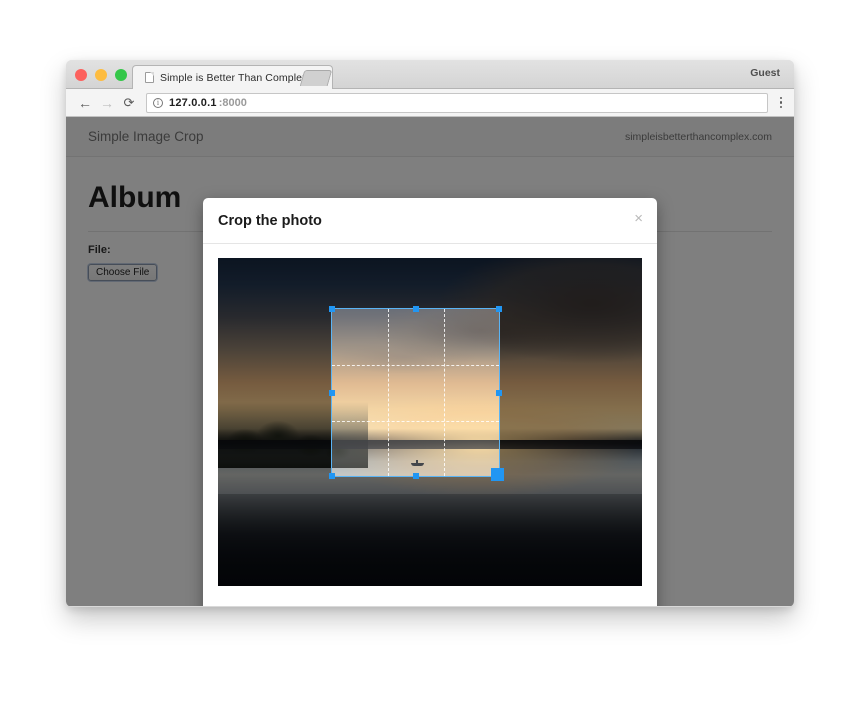 This screenshot has height=709, width=860. I want to click on minimize-window-button, so click(101, 75).